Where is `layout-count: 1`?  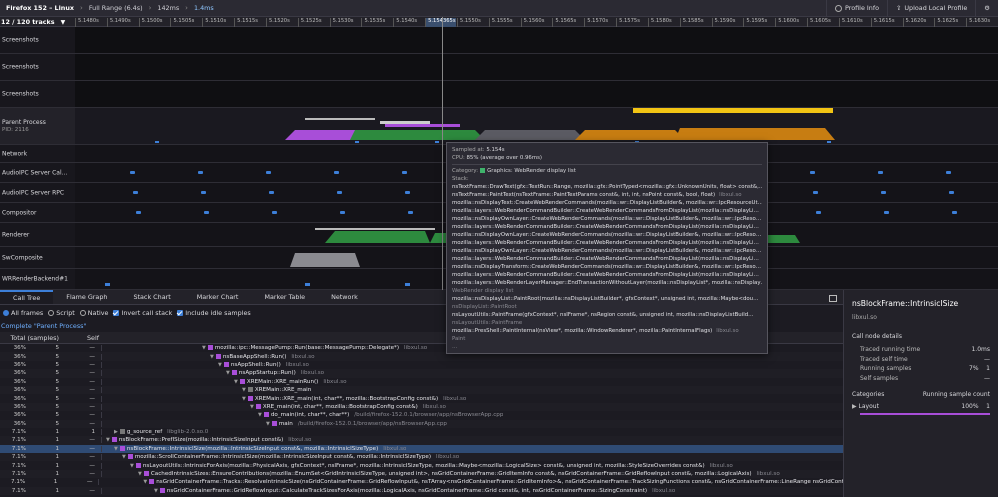 layout-count: 1 is located at coordinates (988, 406).